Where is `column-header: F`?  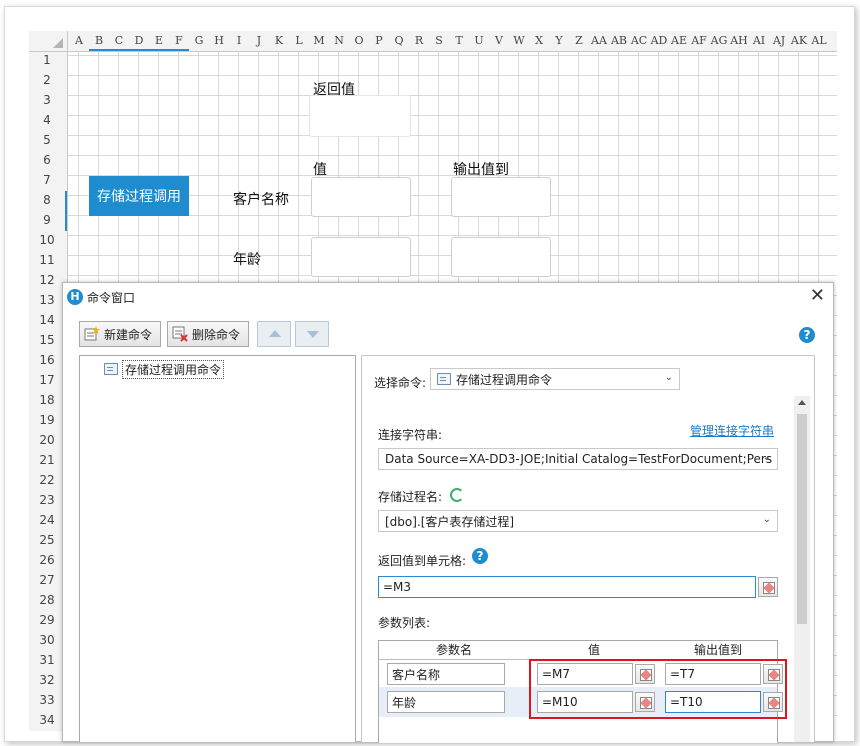 column-header: F is located at coordinates (179, 40).